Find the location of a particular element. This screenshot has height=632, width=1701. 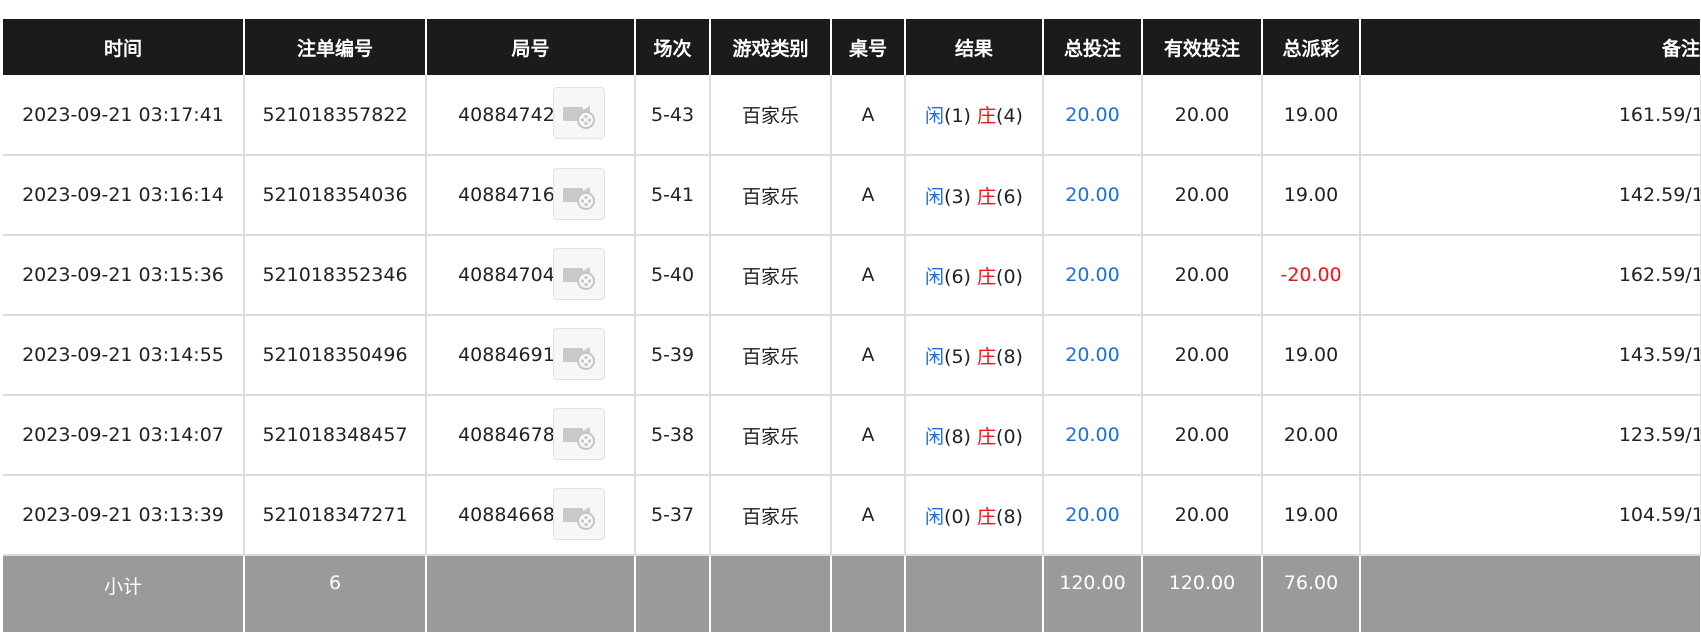

player-score: (1) is located at coordinates (957, 116).